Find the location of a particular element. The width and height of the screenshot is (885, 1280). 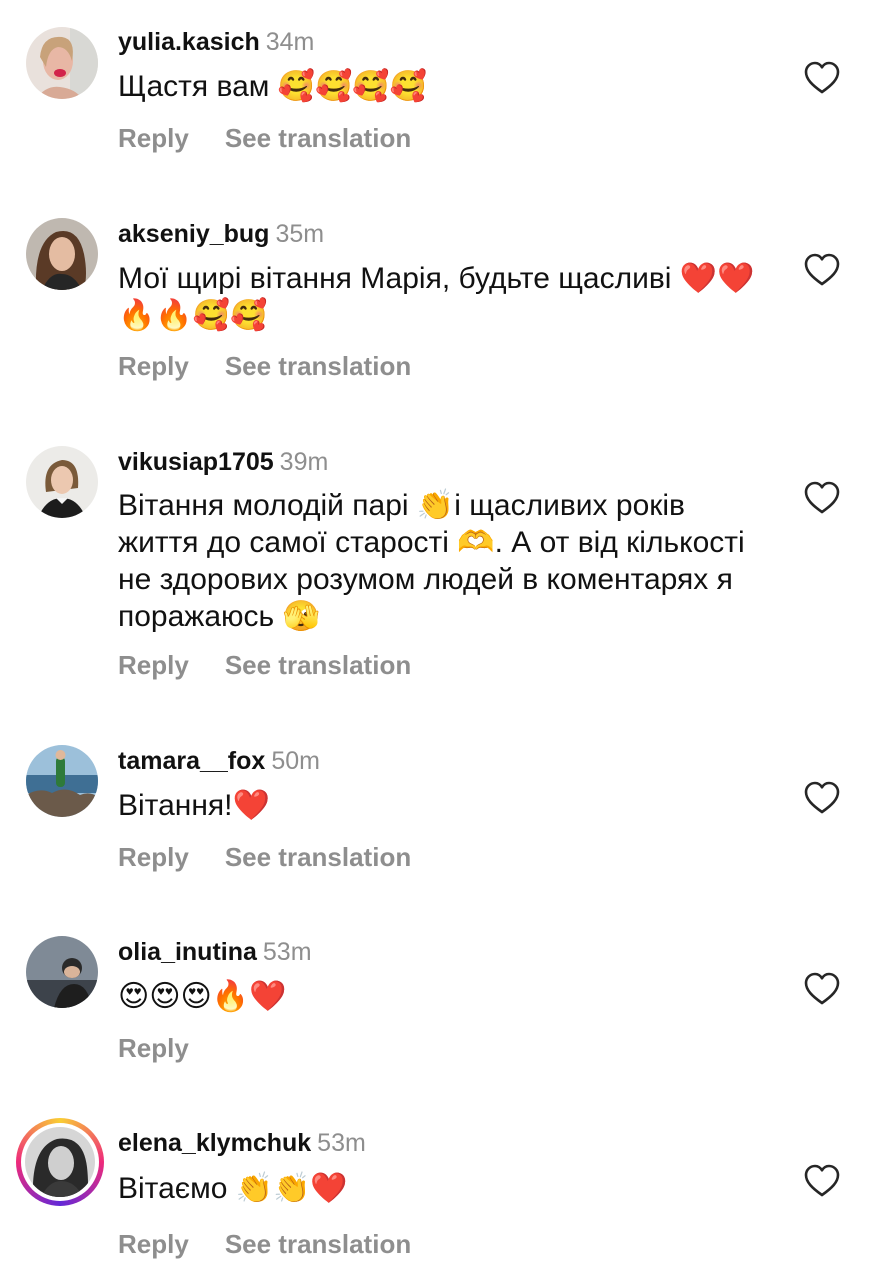

comment-timestamp: 34m is located at coordinates (290, 42).